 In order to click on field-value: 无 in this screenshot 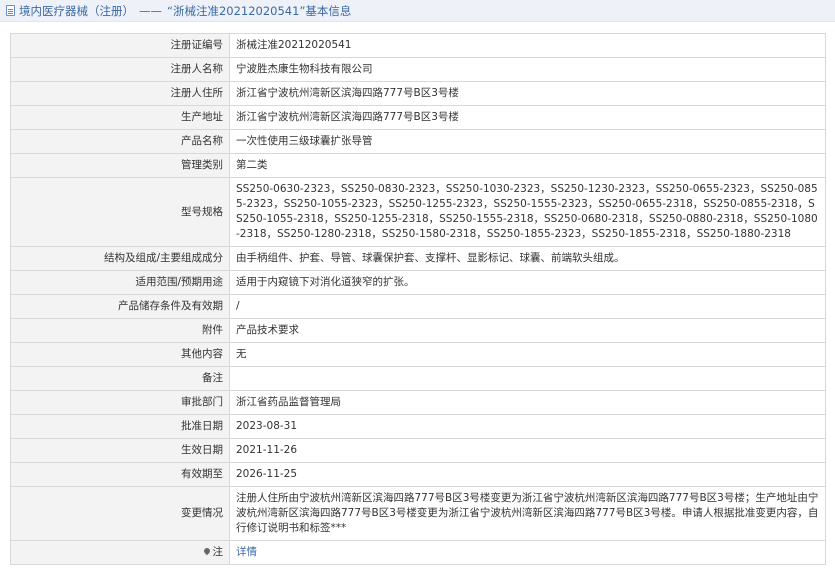, I will do `click(527, 354)`.